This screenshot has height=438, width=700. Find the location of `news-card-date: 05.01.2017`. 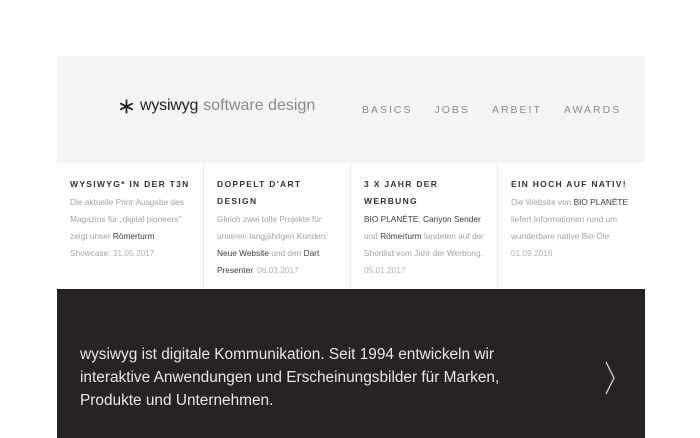

news-card-date: 05.01.2017 is located at coordinates (385, 270).